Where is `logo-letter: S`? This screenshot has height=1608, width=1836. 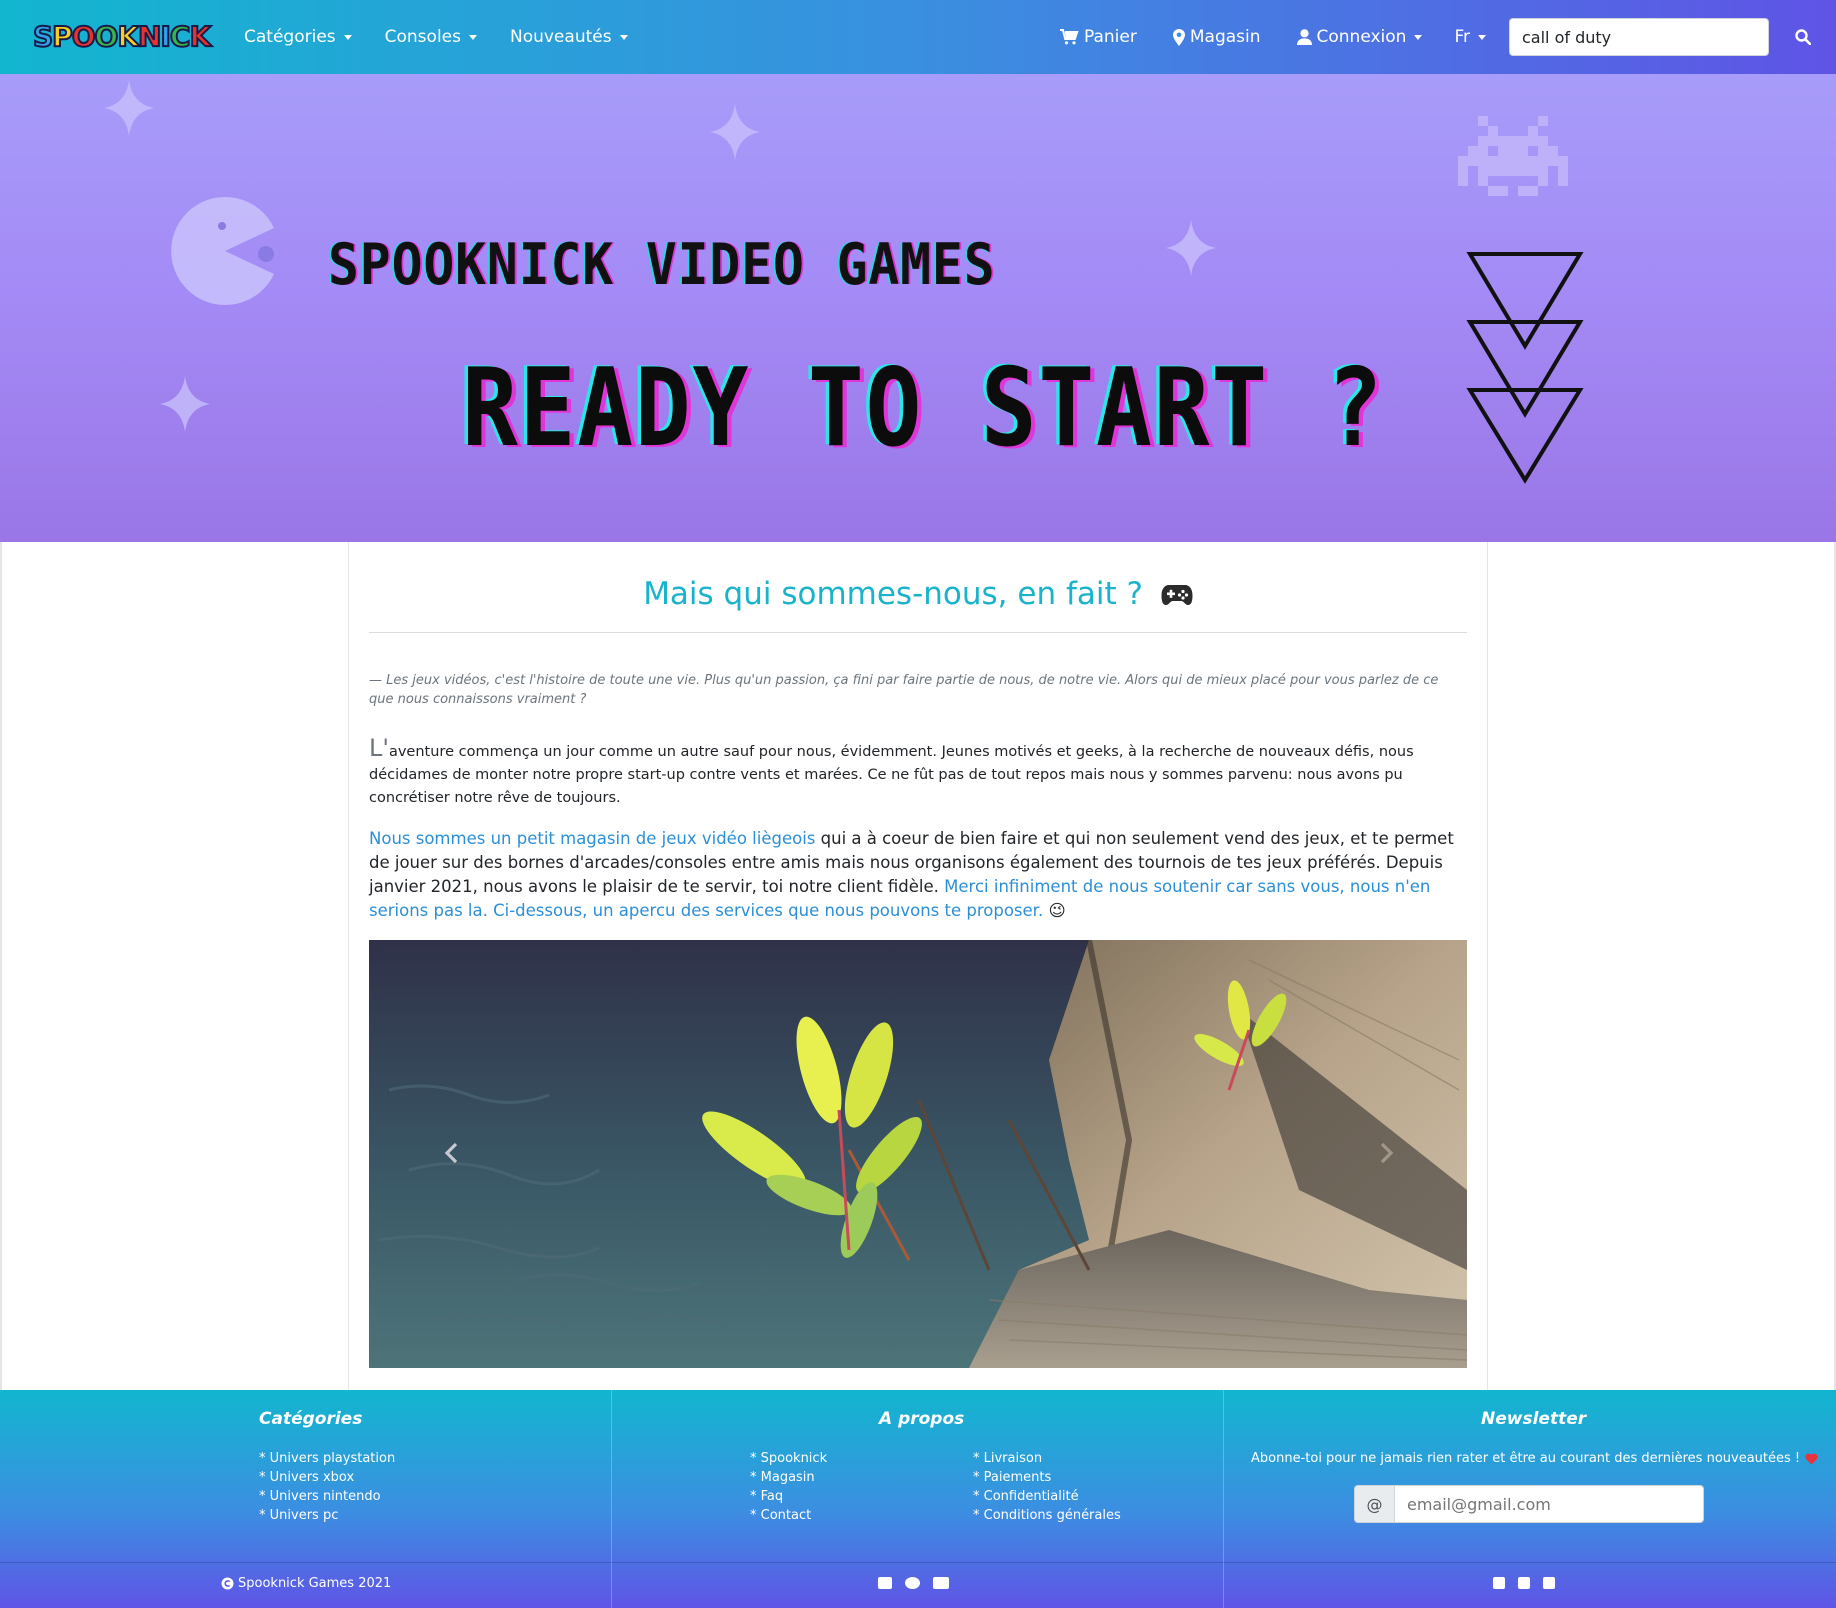 logo-letter: S is located at coordinates (43, 36).